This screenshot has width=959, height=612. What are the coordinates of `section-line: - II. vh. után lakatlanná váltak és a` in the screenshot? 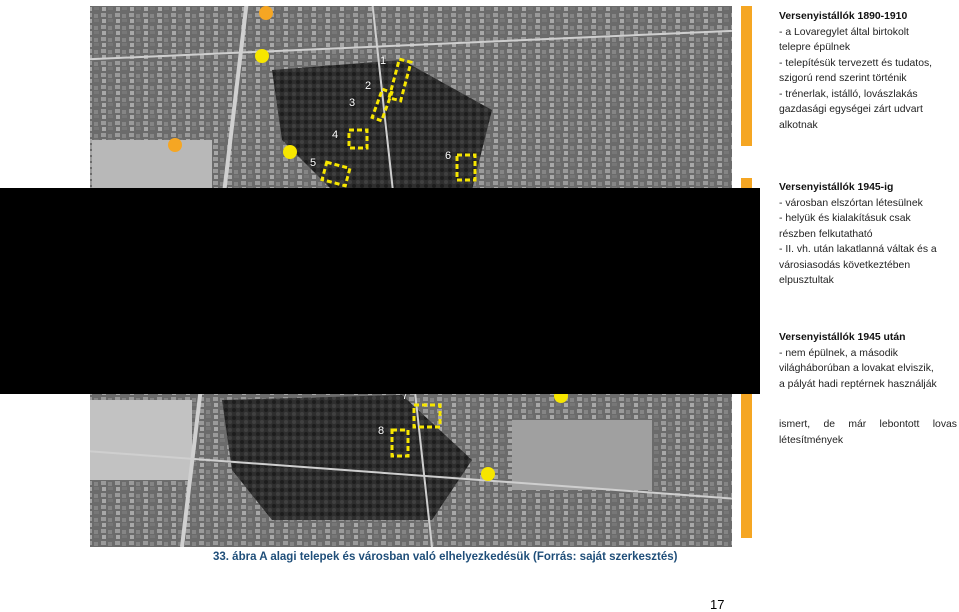 It's located at (858, 249).